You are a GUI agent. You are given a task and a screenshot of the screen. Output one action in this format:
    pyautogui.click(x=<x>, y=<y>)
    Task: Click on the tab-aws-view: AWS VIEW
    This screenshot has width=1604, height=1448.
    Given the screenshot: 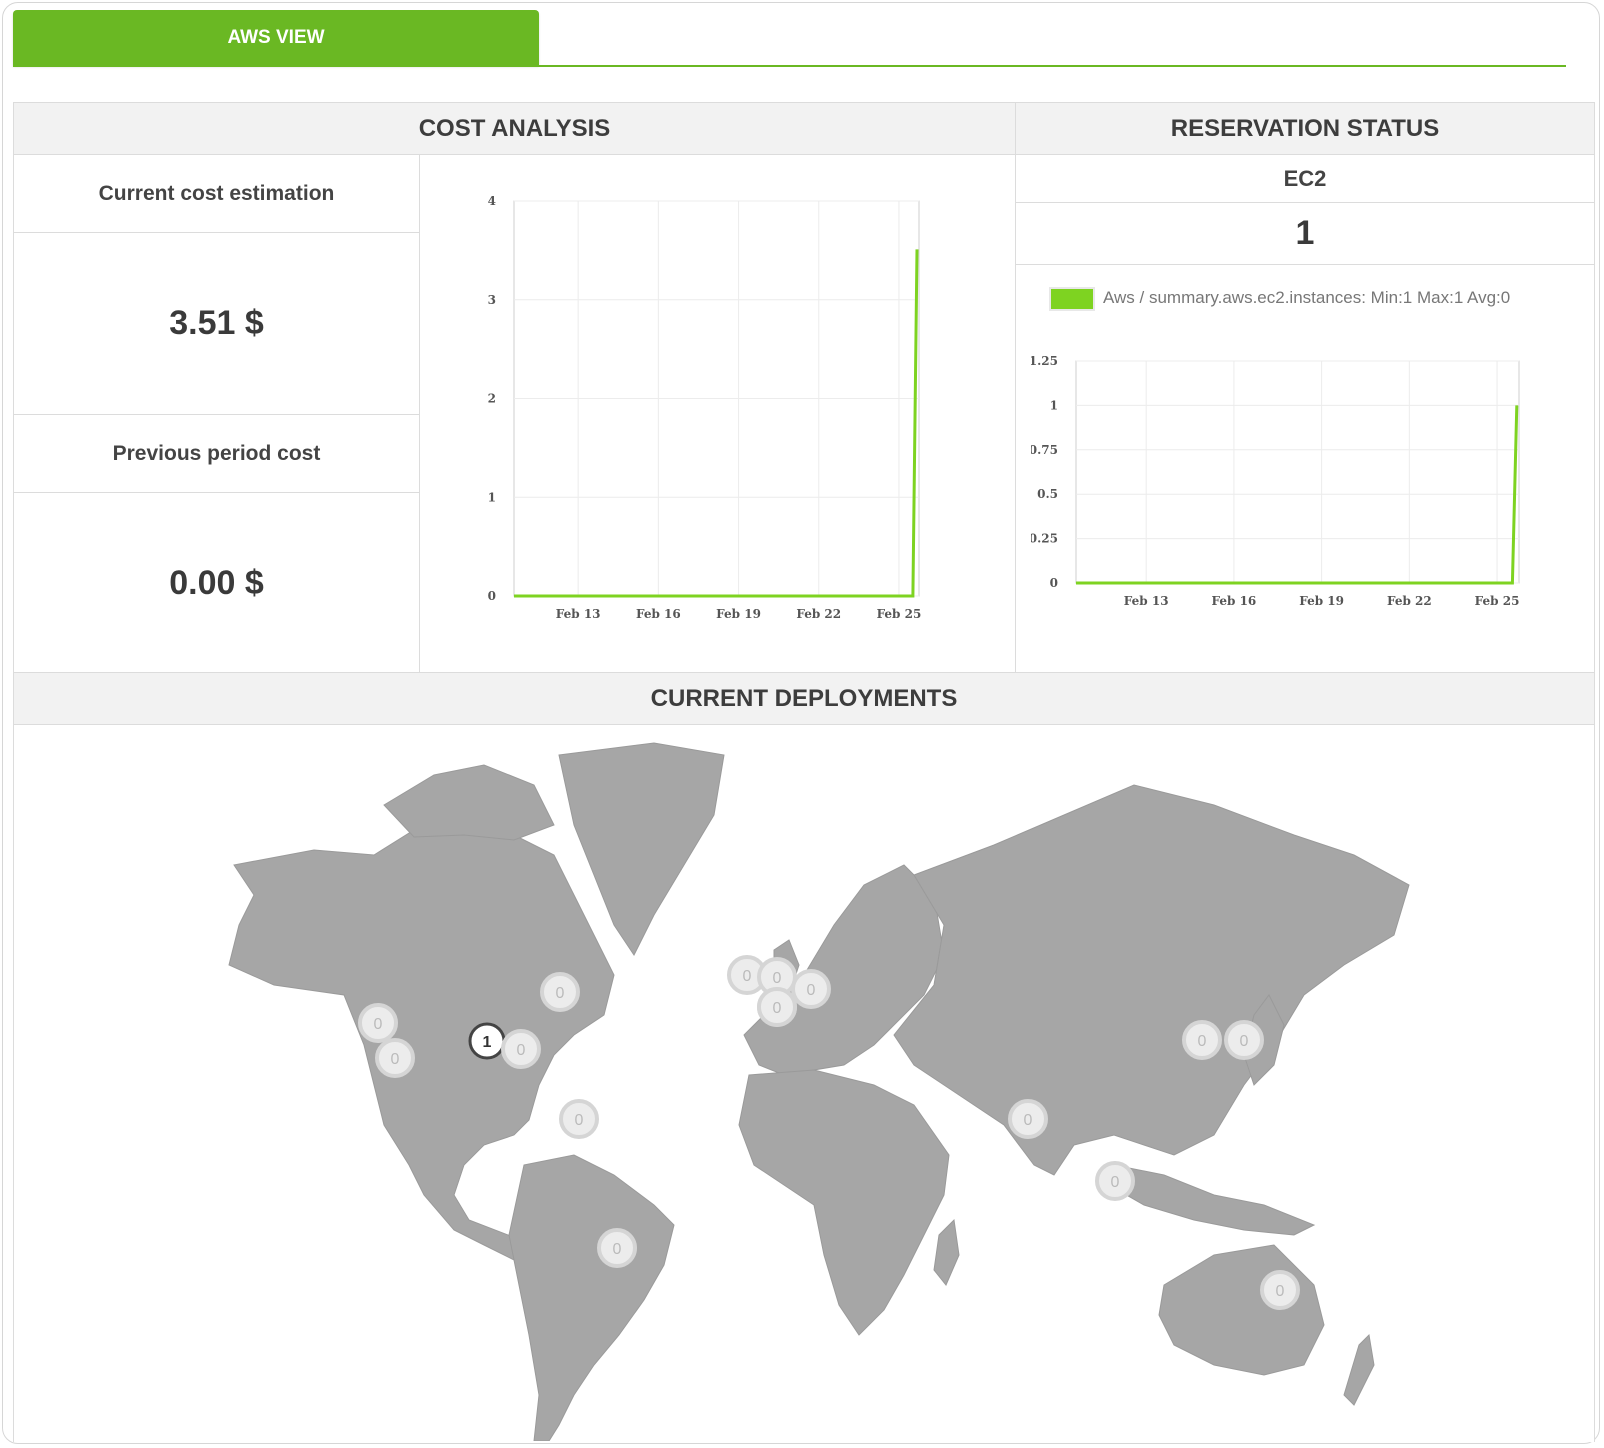 What is the action you would take?
    pyautogui.click(x=276, y=37)
    